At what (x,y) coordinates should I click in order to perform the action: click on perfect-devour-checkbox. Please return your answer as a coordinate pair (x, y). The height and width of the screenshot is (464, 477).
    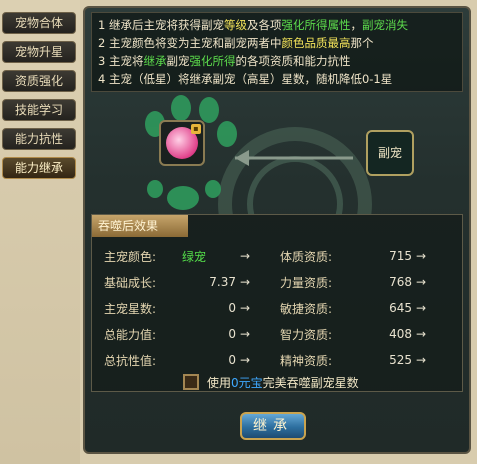
    Looking at the image, I should click on (191, 382).